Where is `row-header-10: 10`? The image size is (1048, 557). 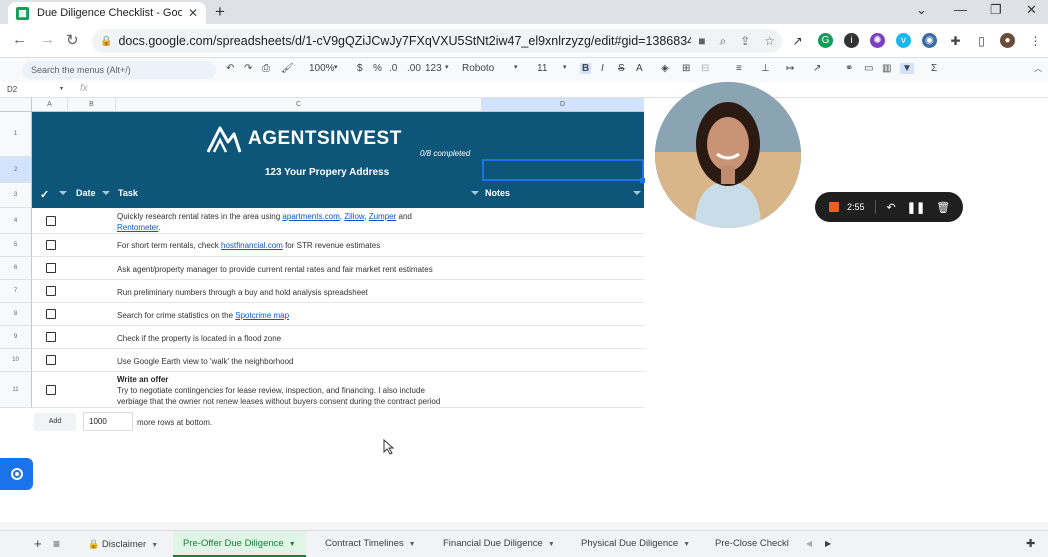
row-header-10: 10 is located at coordinates (16, 360).